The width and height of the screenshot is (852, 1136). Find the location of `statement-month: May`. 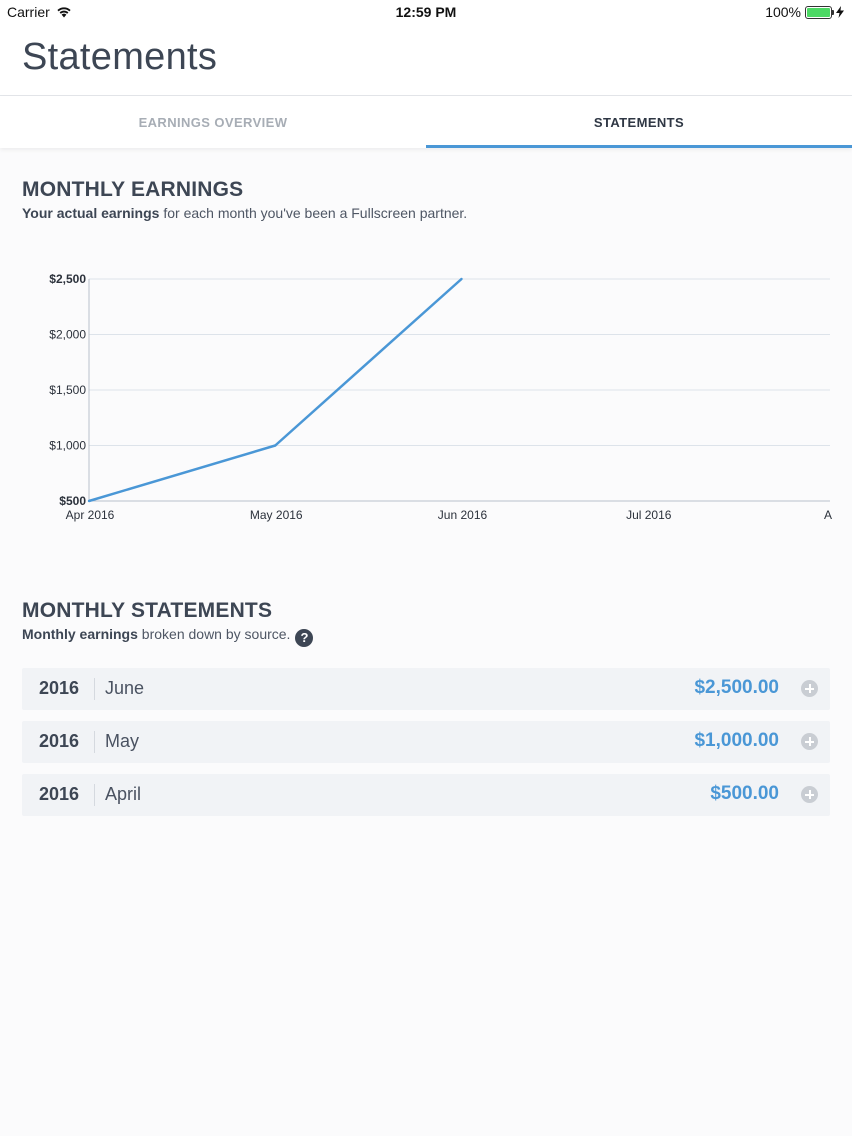

statement-month: May is located at coordinates (122, 741).